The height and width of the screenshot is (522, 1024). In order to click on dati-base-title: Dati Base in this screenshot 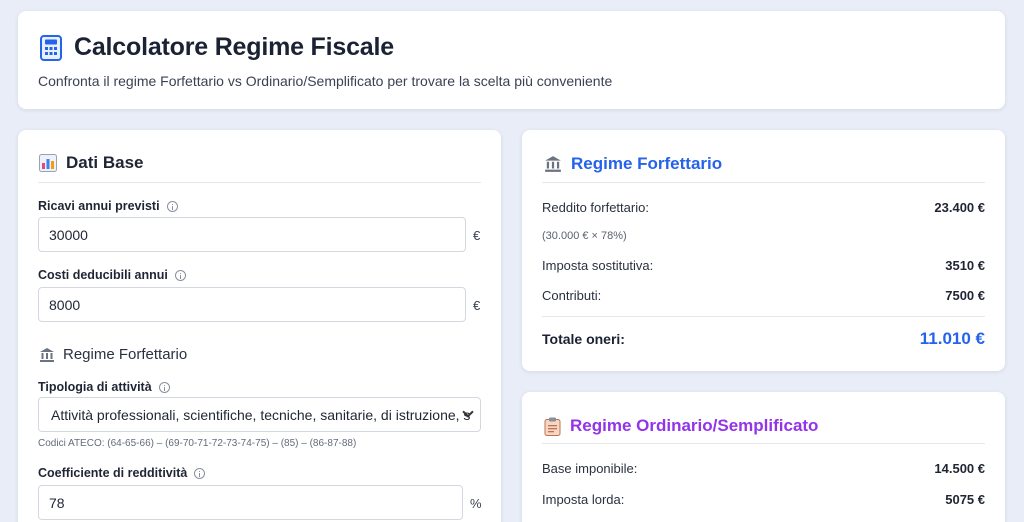, I will do `click(105, 162)`.